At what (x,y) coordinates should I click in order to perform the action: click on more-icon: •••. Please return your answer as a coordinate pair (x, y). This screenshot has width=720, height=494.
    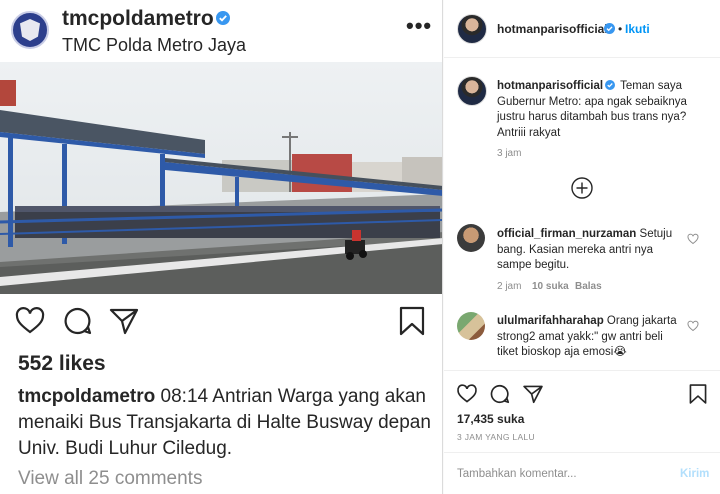
    Looking at the image, I should click on (419, 26).